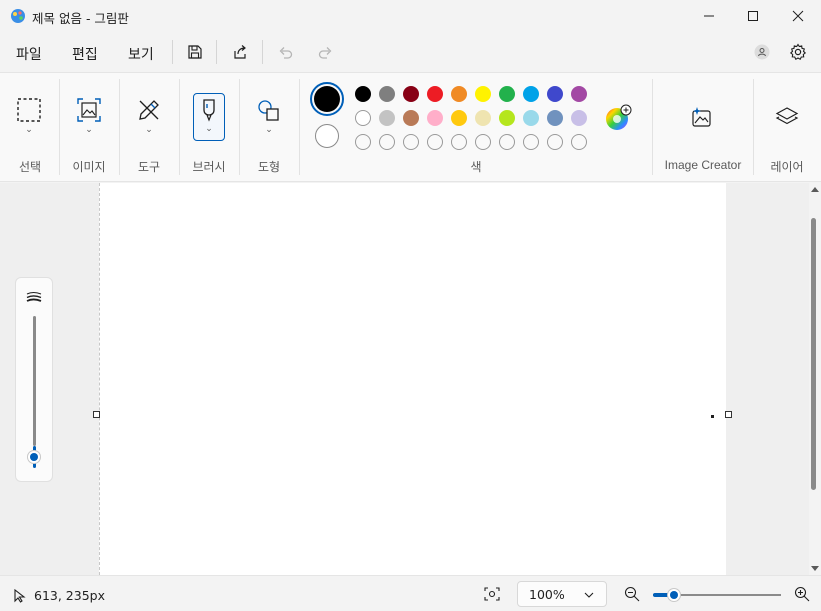 This screenshot has width=821, height=611. I want to click on maximize-button, so click(753, 16).